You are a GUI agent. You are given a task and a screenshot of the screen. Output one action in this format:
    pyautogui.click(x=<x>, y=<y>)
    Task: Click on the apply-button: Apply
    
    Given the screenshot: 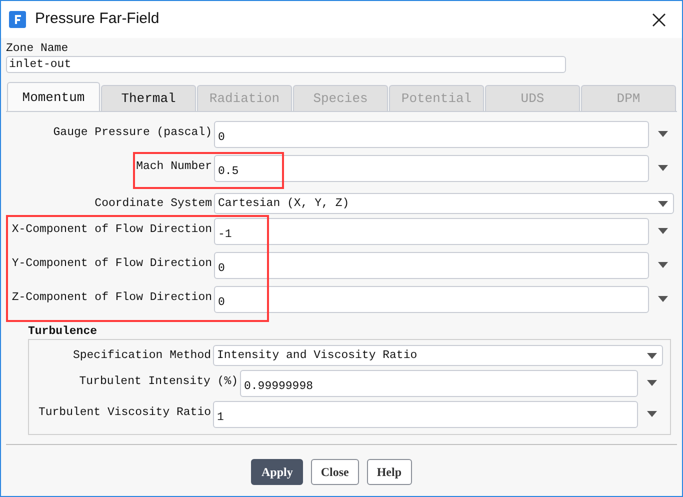 What is the action you would take?
    pyautogui.click(x=277, y=472)
    